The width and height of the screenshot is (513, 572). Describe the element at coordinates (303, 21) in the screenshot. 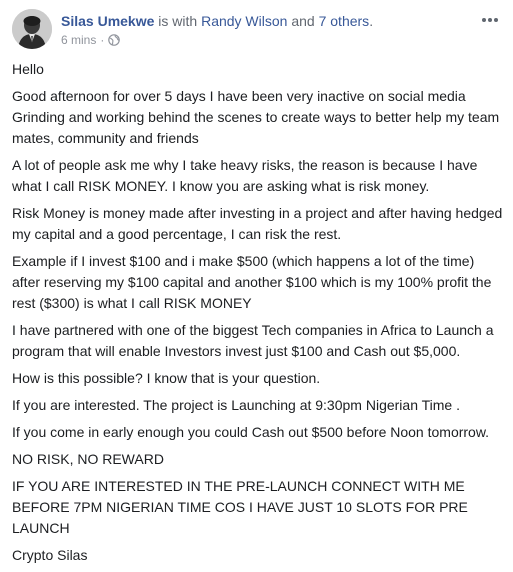

I see `and-text: and` at that location.